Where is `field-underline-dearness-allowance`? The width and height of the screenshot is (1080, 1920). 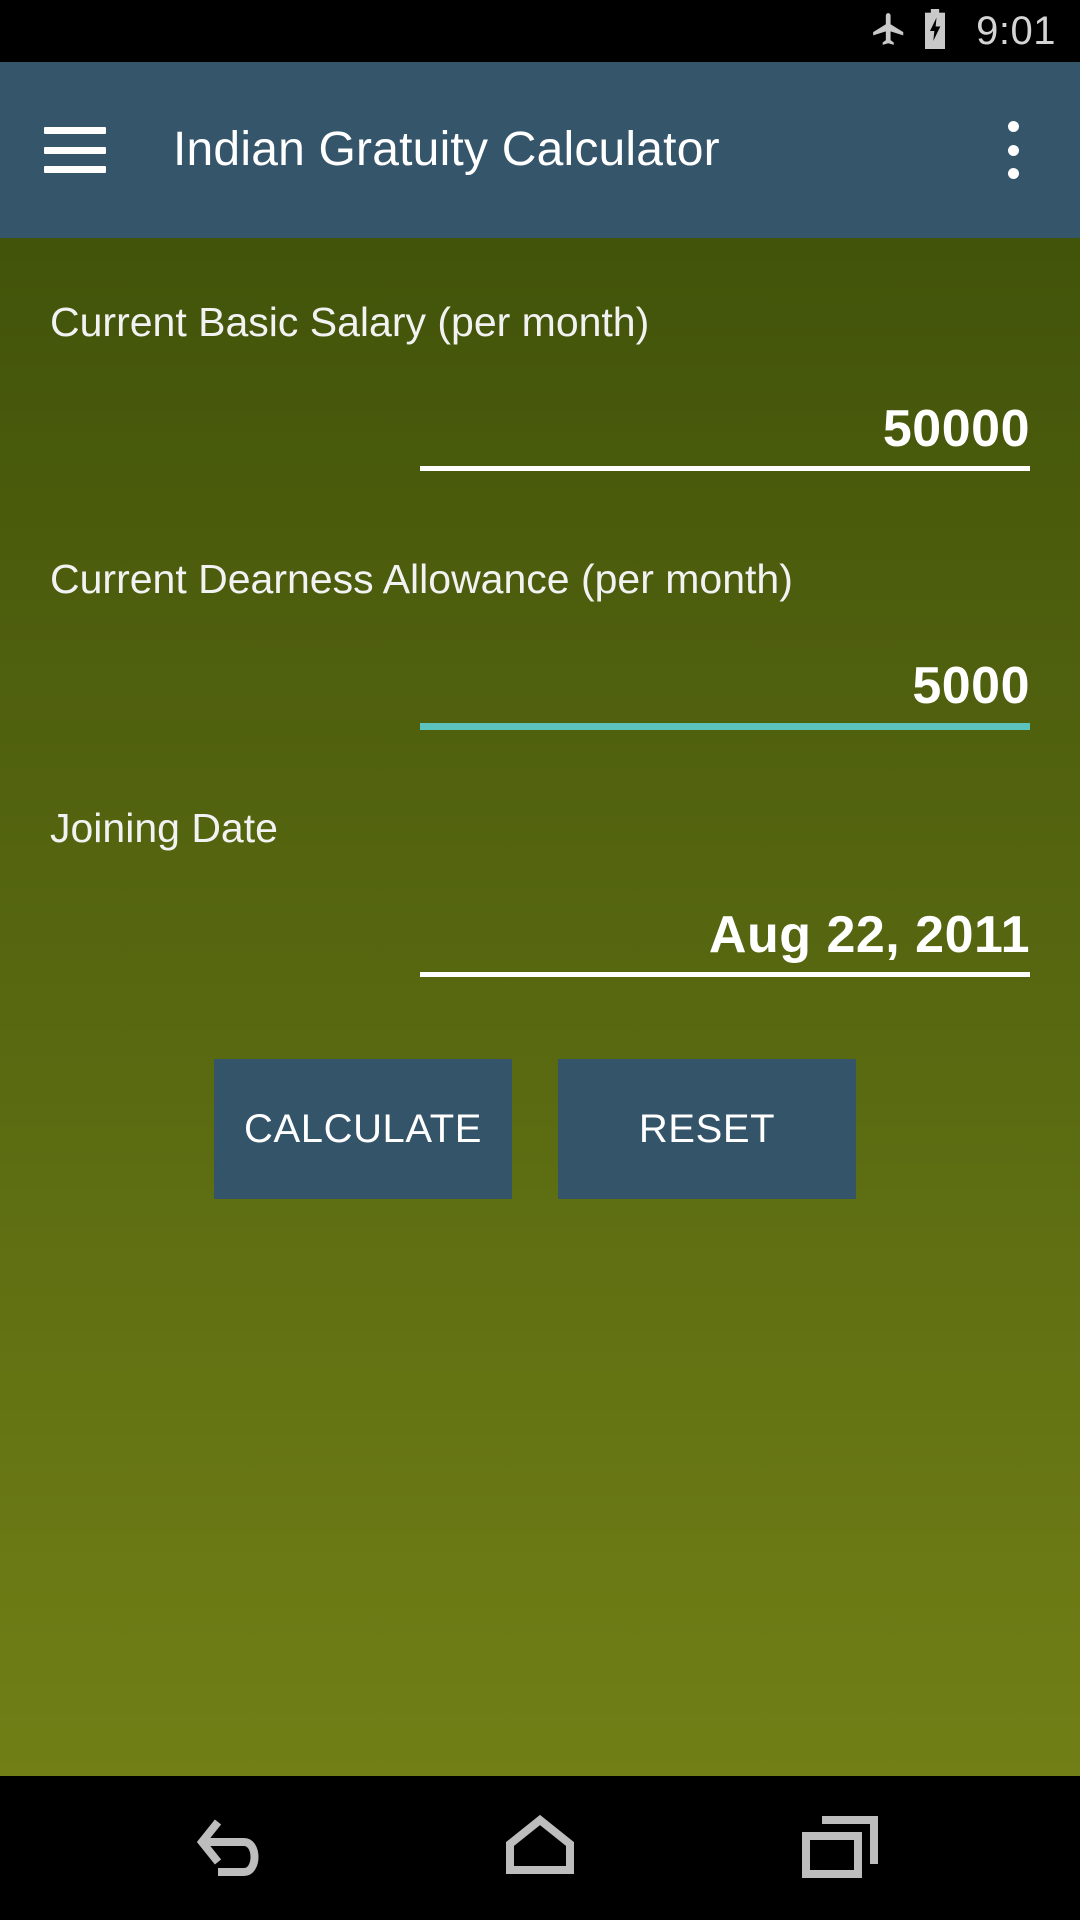 field-underline-dearness-allowance is located at coordinates (725, 726).